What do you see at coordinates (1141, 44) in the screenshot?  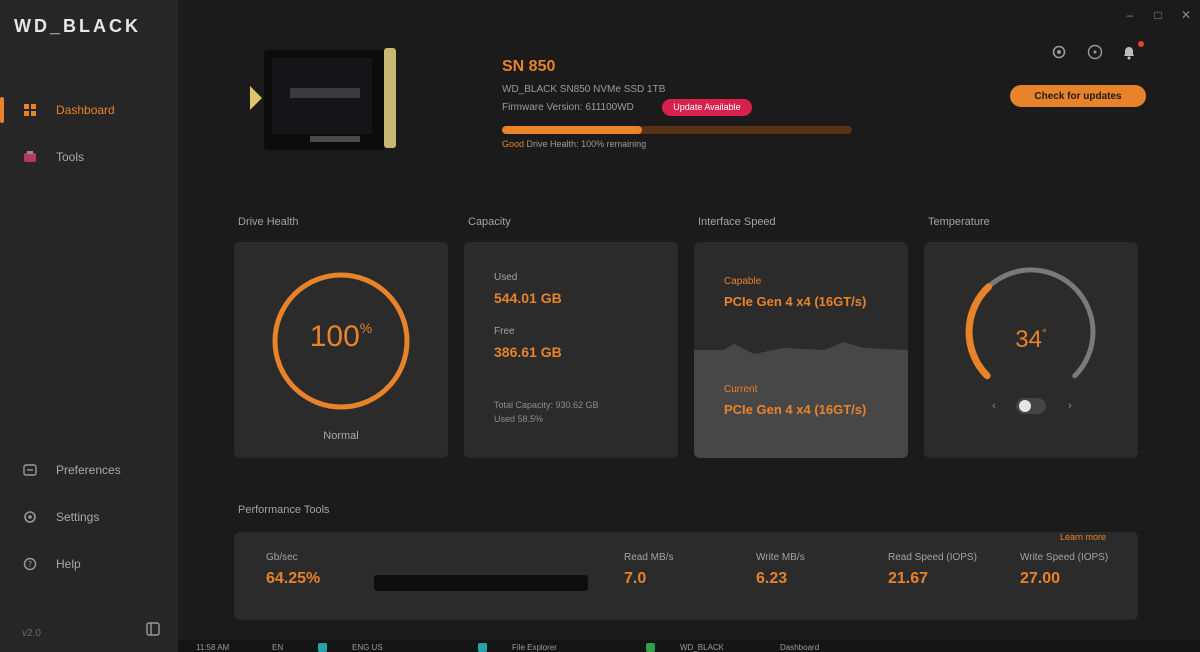 I see `notification-badge` at bounding box center [1141, 44].